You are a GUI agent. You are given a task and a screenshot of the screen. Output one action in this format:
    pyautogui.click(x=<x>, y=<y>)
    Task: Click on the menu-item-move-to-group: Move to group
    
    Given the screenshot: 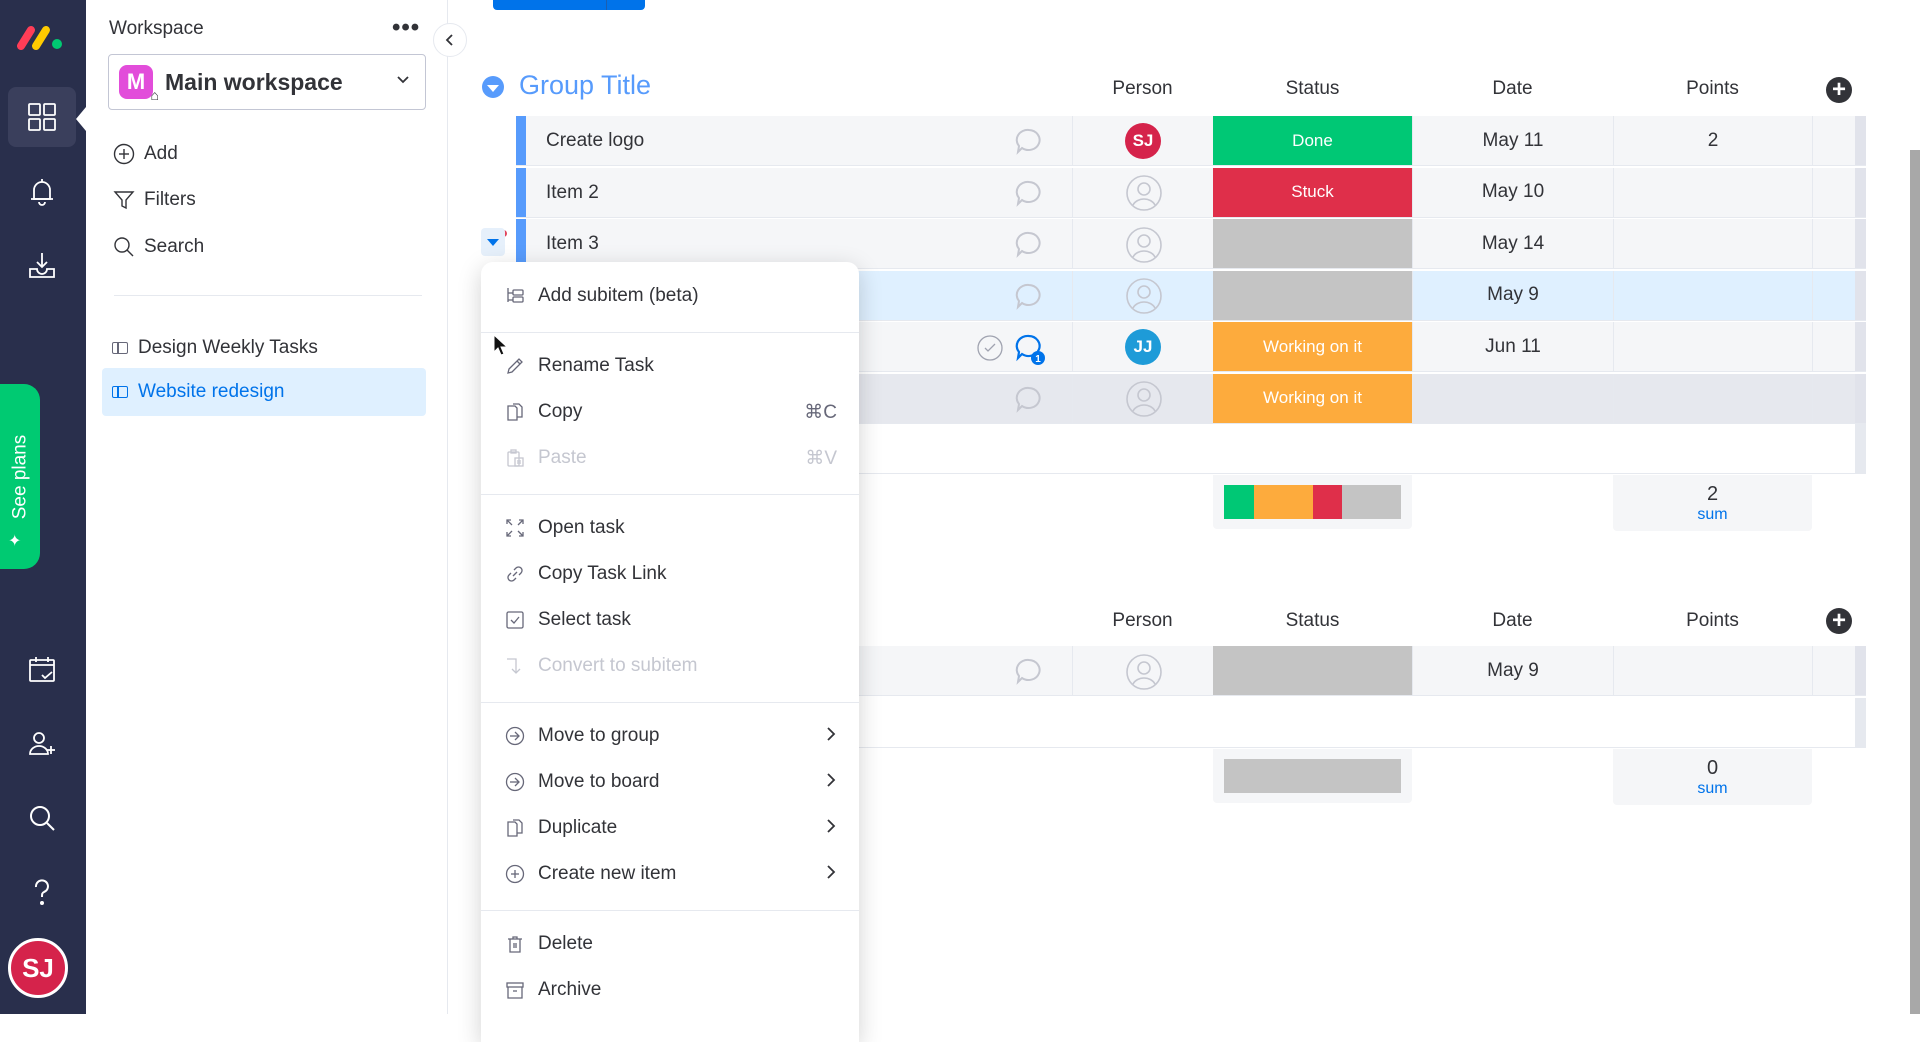 What is the action you would take?
    pyautogui.click(x=670, y=736)
    